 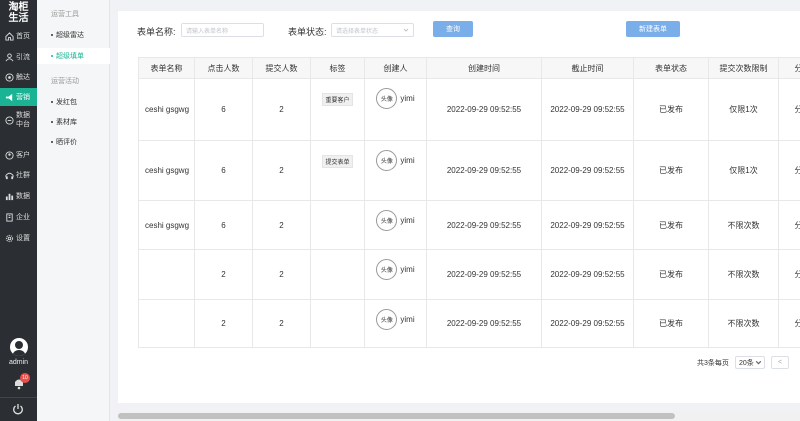 What do you see at coordinates (66, 142) in the screenshot?
I see `sub-label-review: 晒评价` at bounding box center [66, 142].